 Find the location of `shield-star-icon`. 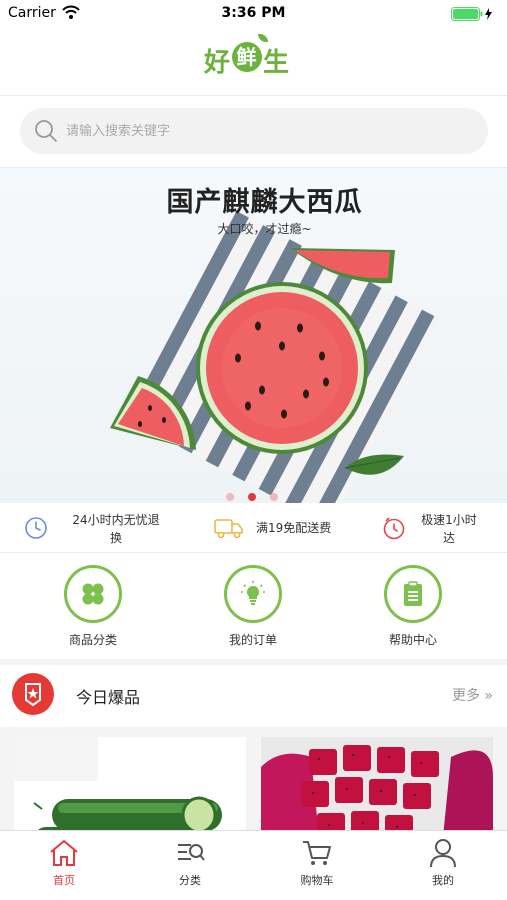

shield-star-icon is located at coordinates (33, 695).